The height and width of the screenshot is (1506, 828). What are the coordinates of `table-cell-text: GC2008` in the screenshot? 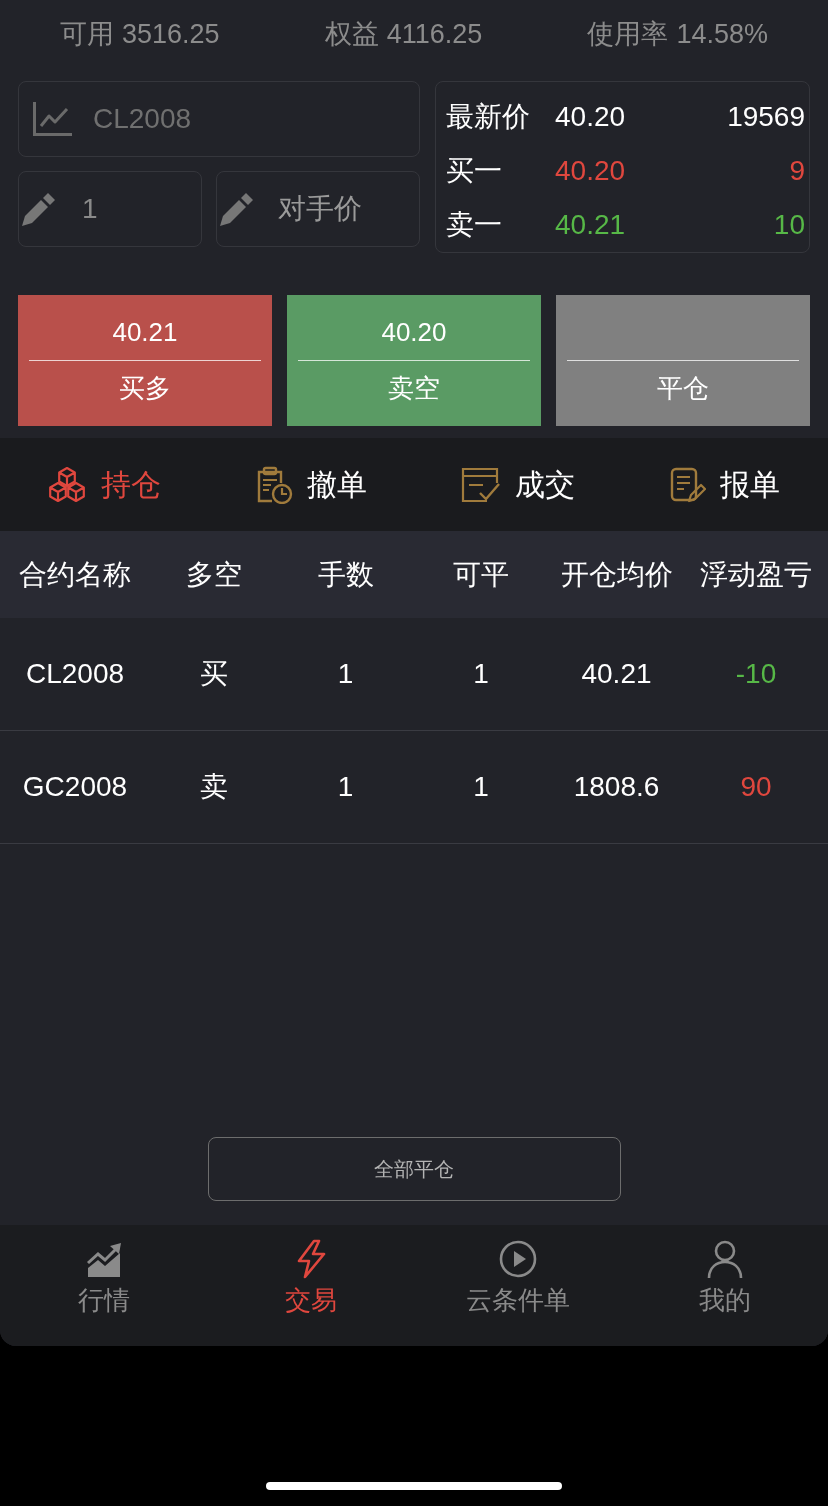 It's located at (75, 787).